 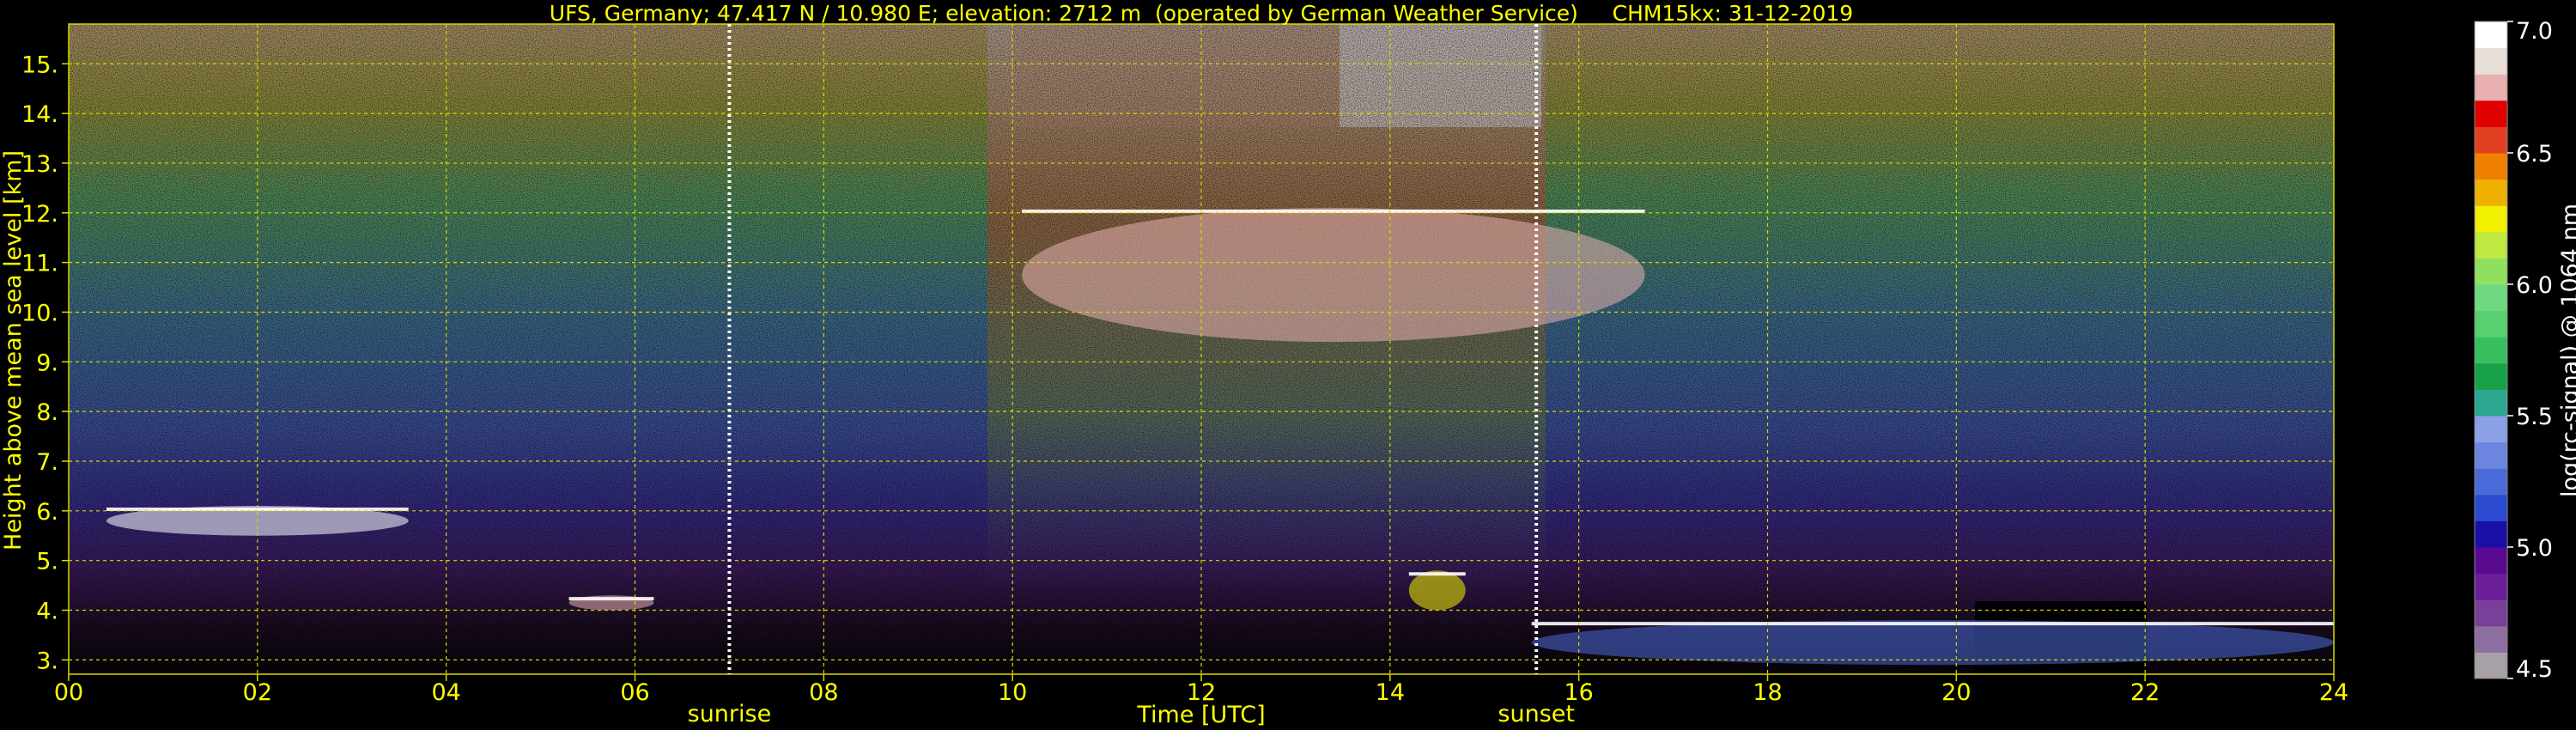 I want to click on y-tick-label: 11., so click(x=40, y=264).